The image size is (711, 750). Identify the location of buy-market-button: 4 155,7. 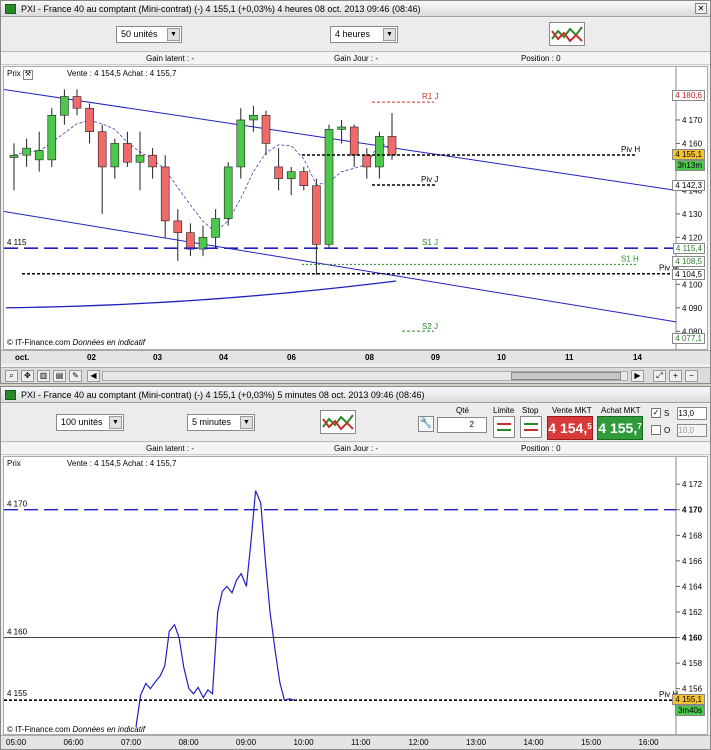
(620, 428).